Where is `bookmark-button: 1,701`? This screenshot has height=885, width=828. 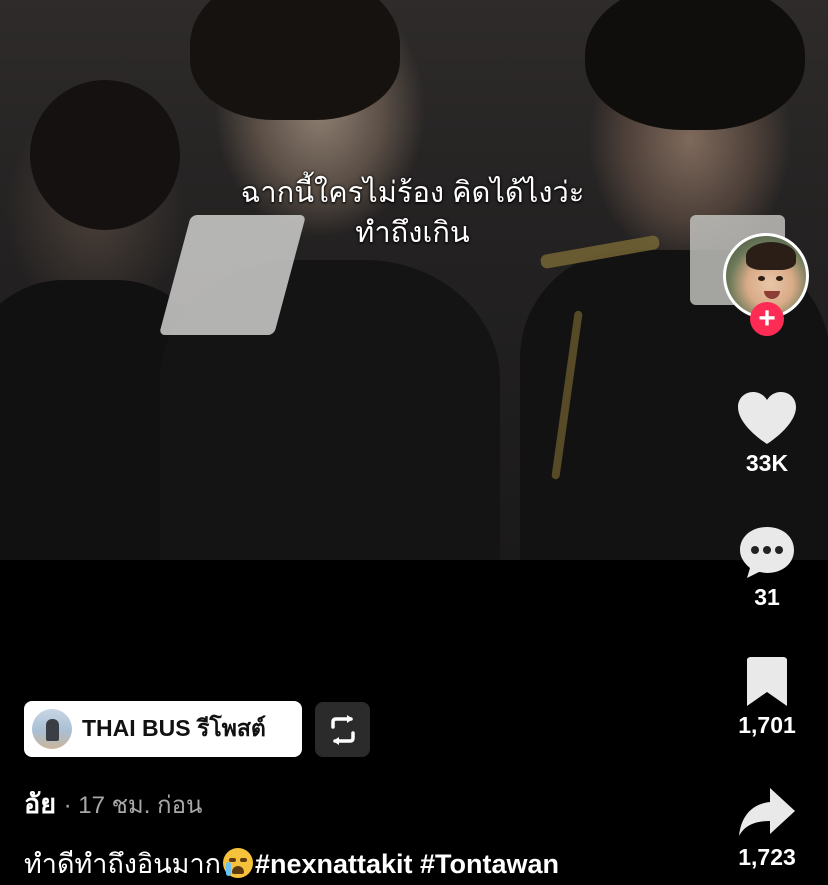 bookmark-button: 1,701 is located at coordinates (767, 697).